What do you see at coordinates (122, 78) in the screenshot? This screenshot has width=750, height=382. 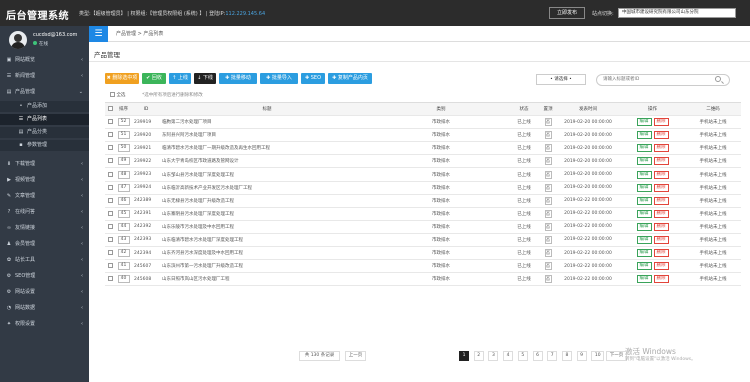 I see `toolbar-button-0: ✖ 删除选中项` at bounding box center [122, 78].